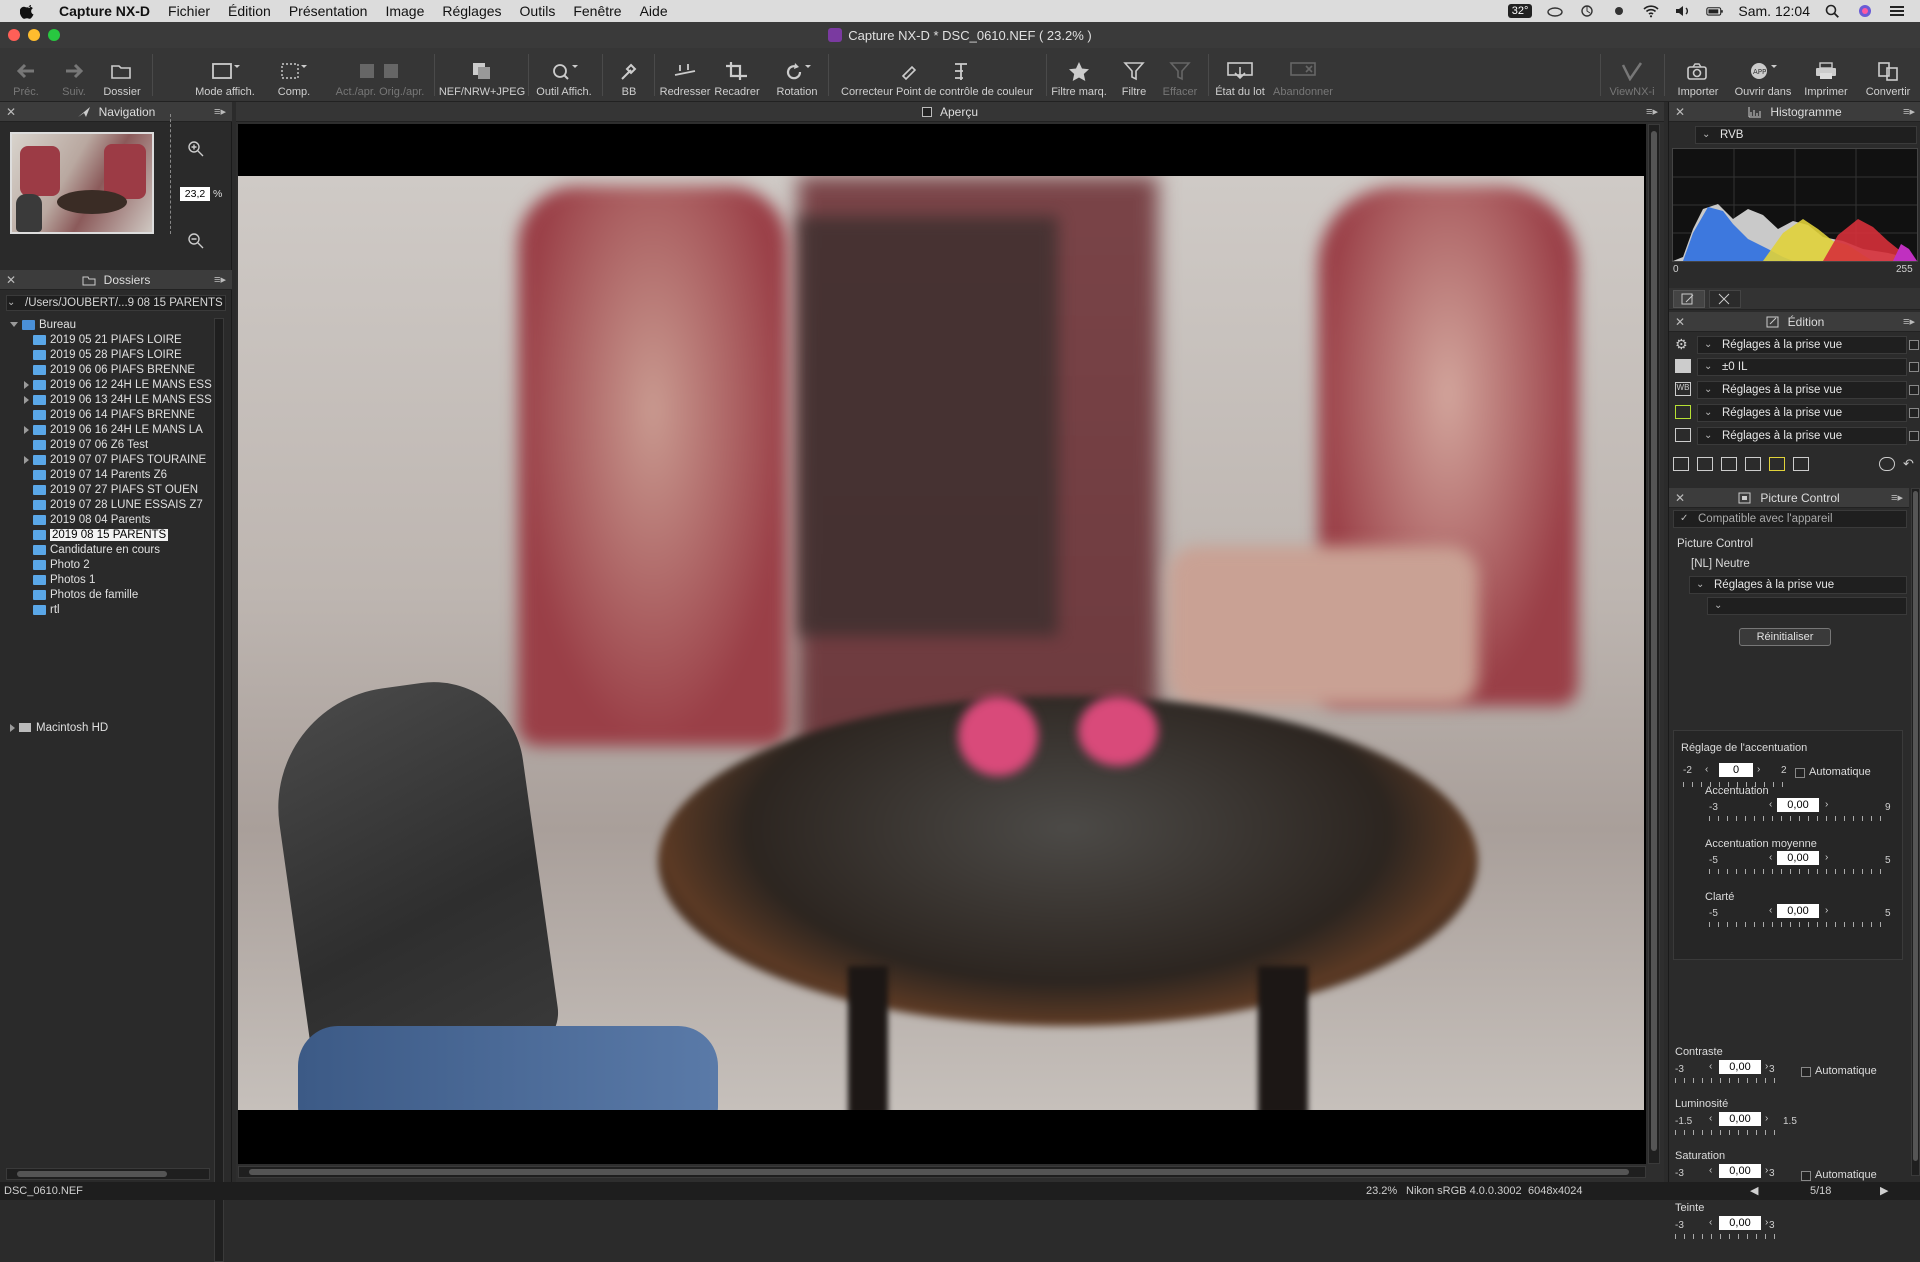 The width and height of the screenshot is (1920, 1262). Describe the element at coordinates (74, 75) in the screenshot. I see `next-button: Suiv.` at that location.